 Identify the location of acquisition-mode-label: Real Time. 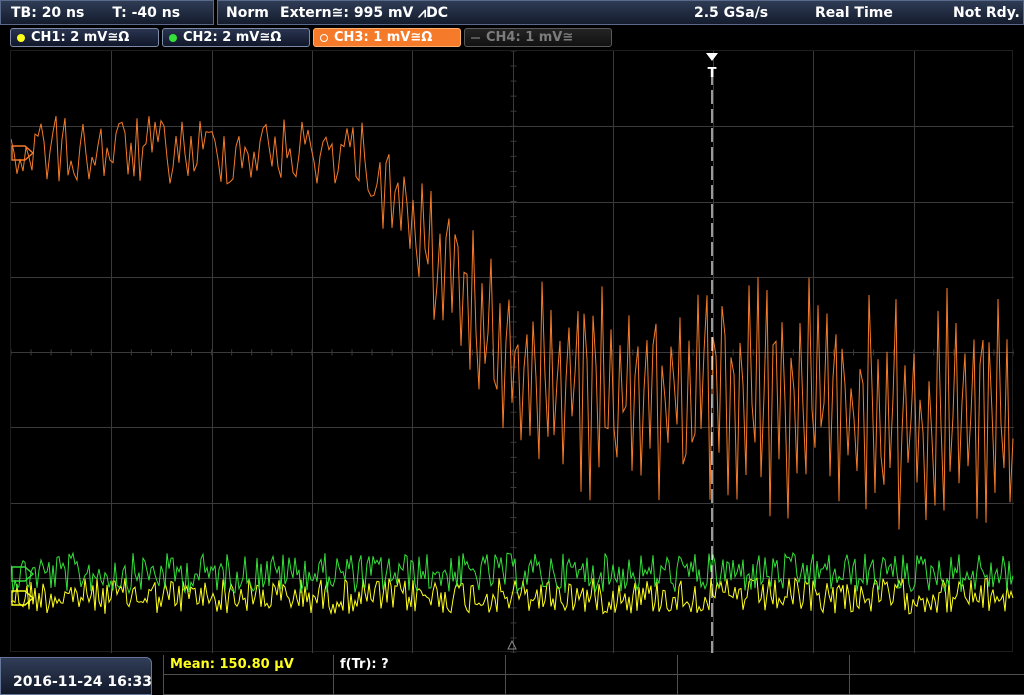
(854, 13).